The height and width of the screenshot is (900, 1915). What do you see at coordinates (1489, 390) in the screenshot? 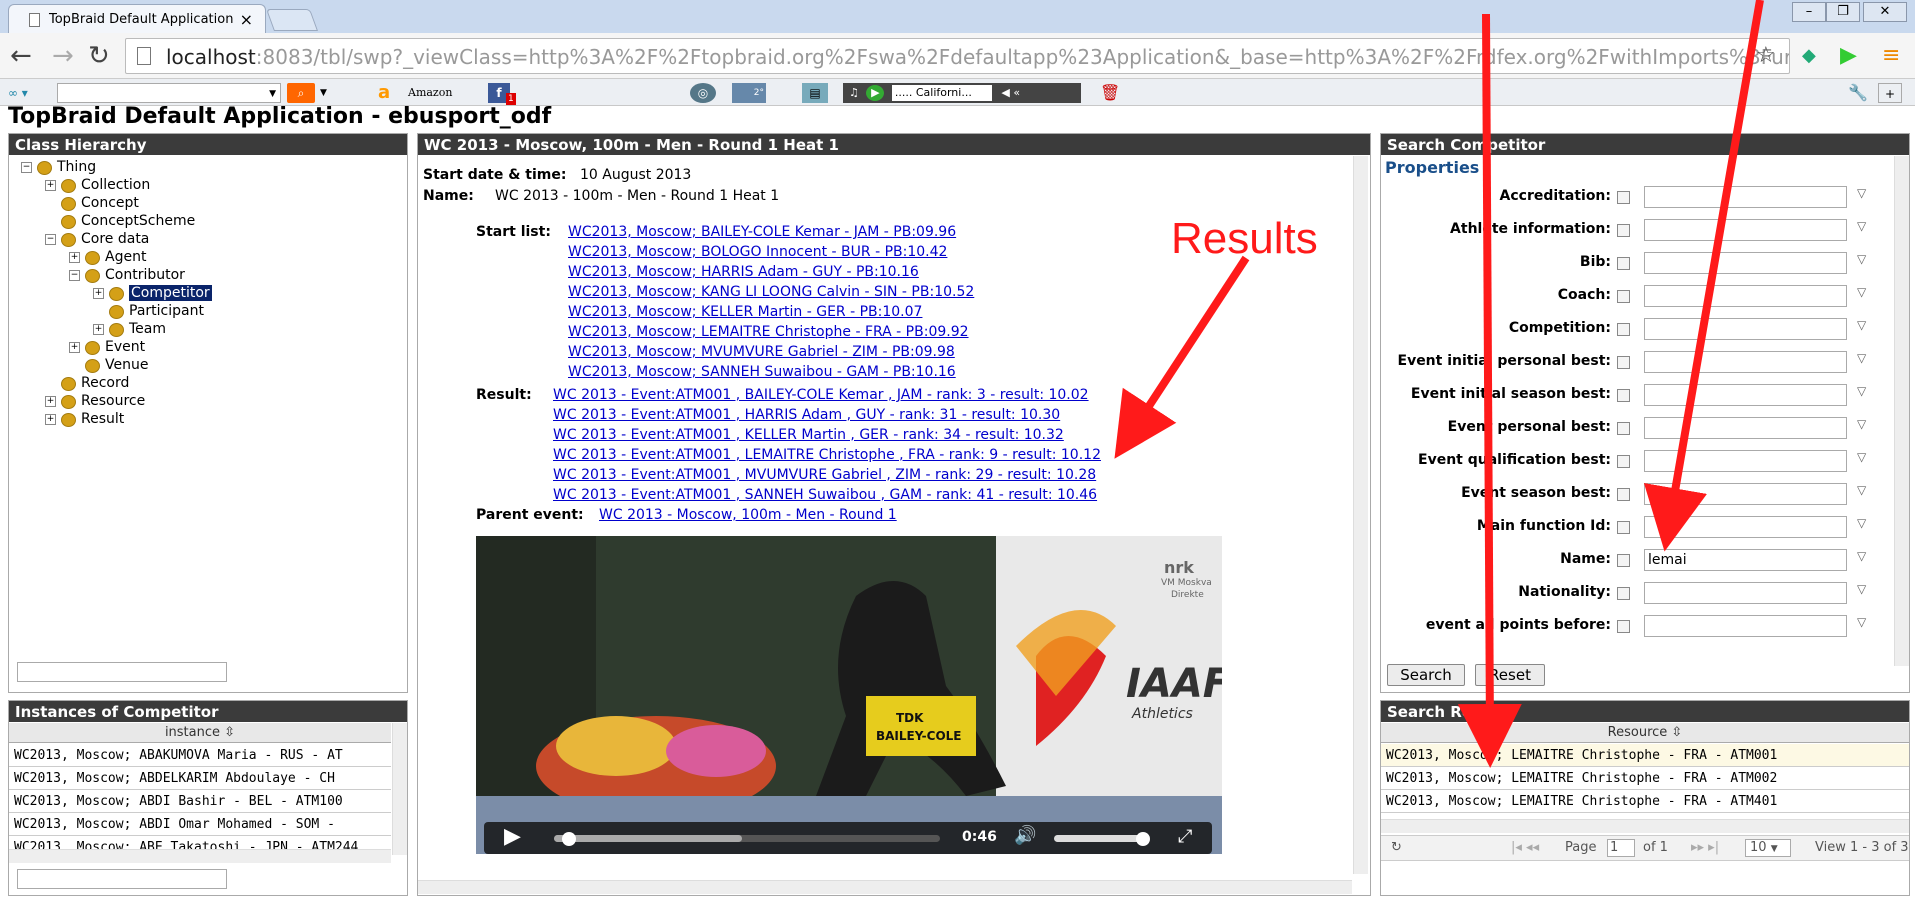
I see `arrow-to-search-results` at bounding box center [1489, 390].